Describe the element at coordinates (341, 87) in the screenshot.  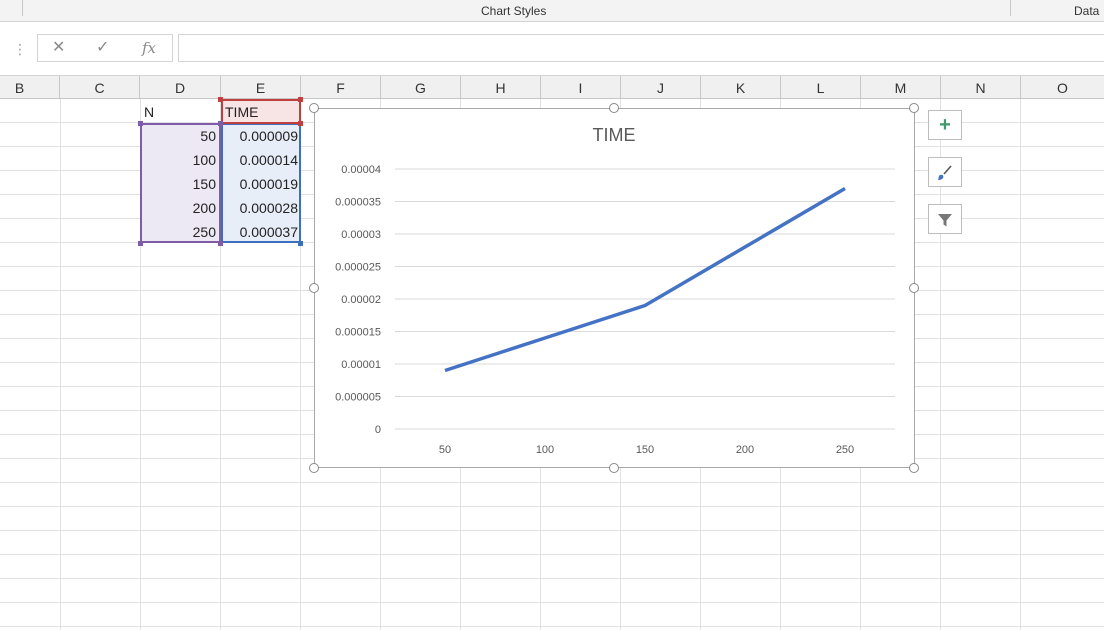
I see `column-header-f: F` at that location.